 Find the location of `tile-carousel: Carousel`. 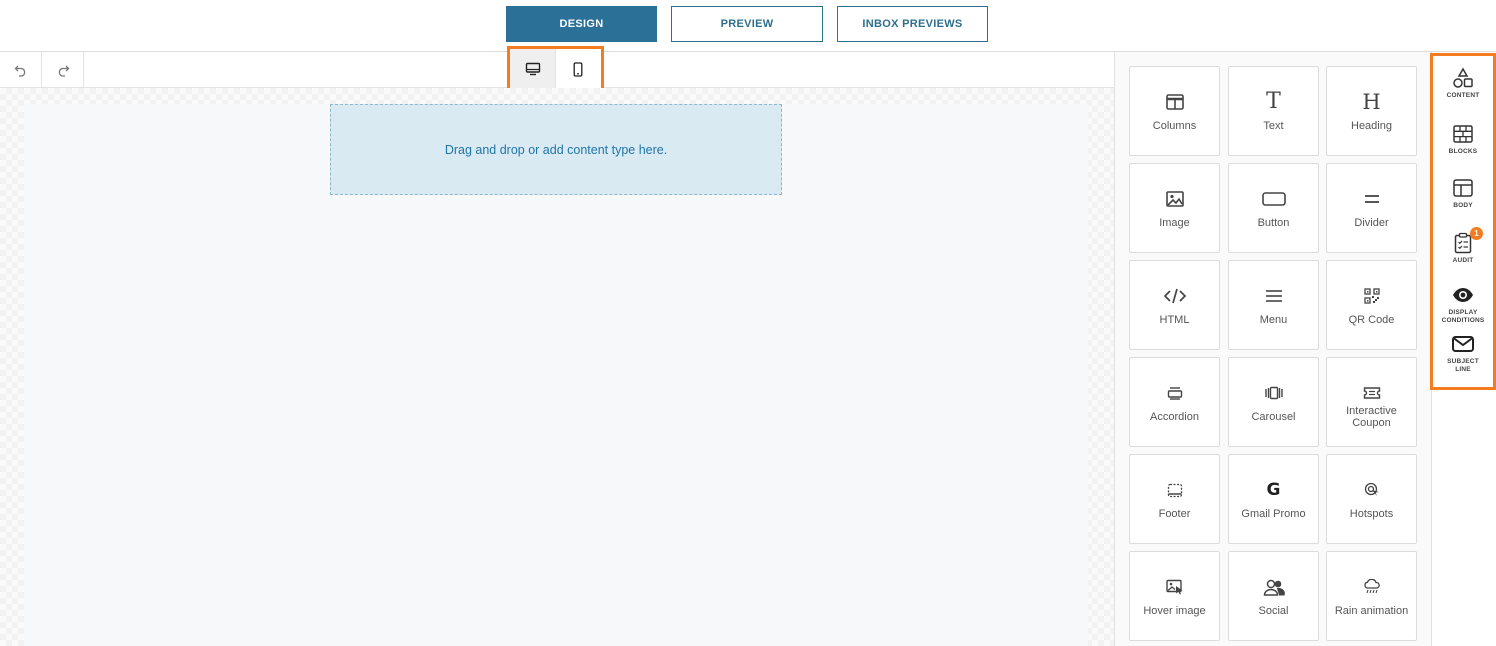

tile-carousel: Carousel is located at coordinates (1273, 402).